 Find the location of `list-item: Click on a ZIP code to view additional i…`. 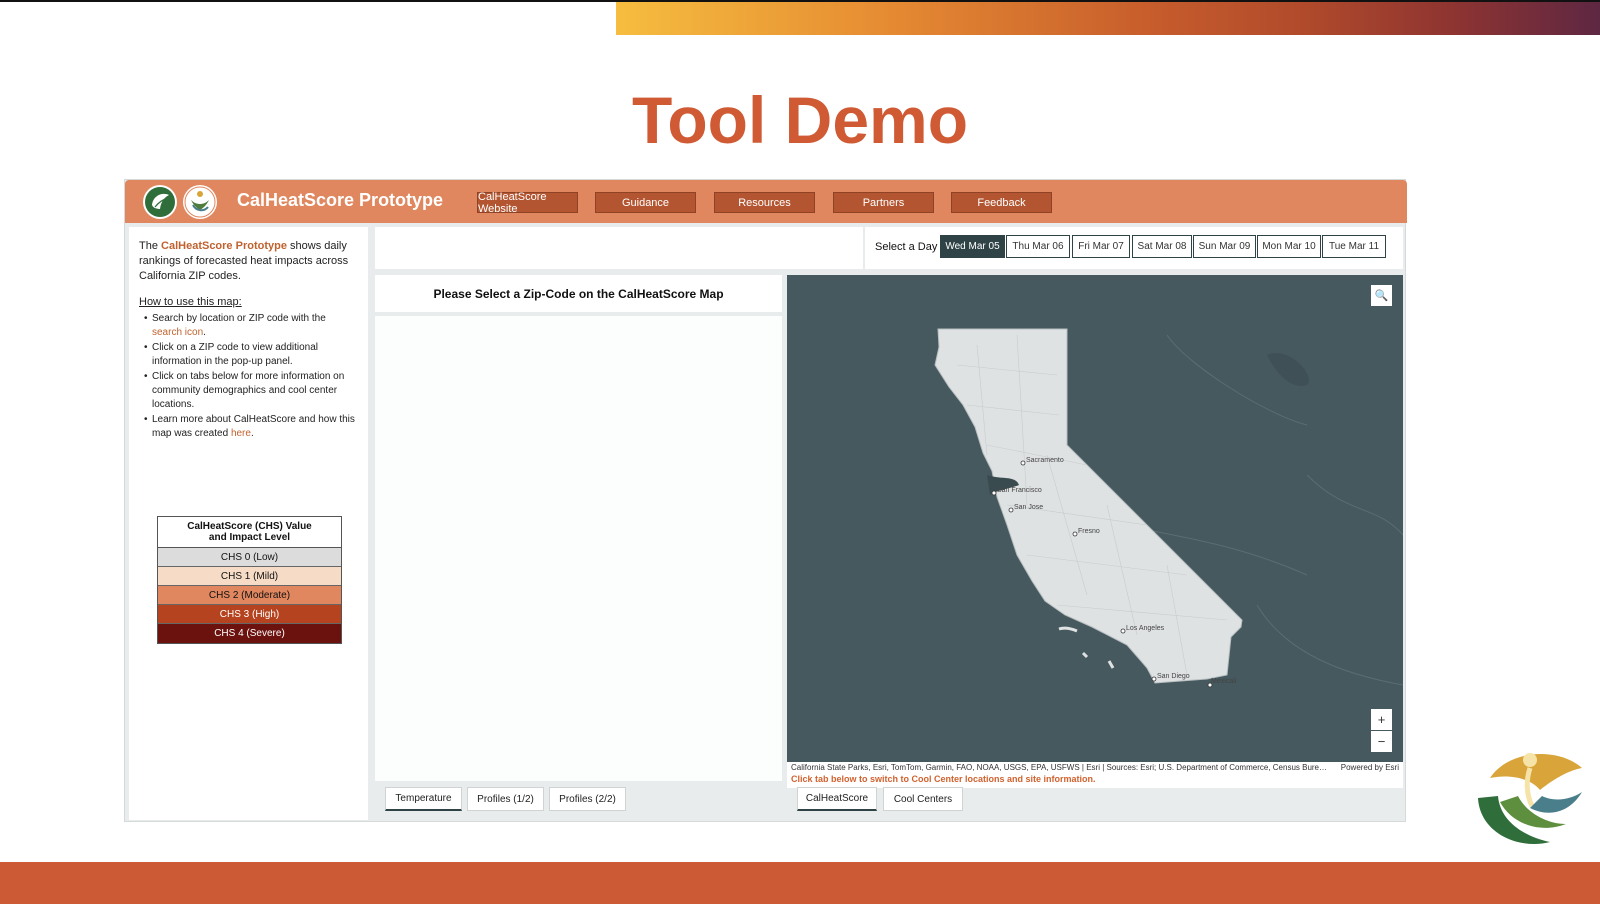

list-item: Click on a ZIP code to view additional i… is located at coordinates (248, 355).